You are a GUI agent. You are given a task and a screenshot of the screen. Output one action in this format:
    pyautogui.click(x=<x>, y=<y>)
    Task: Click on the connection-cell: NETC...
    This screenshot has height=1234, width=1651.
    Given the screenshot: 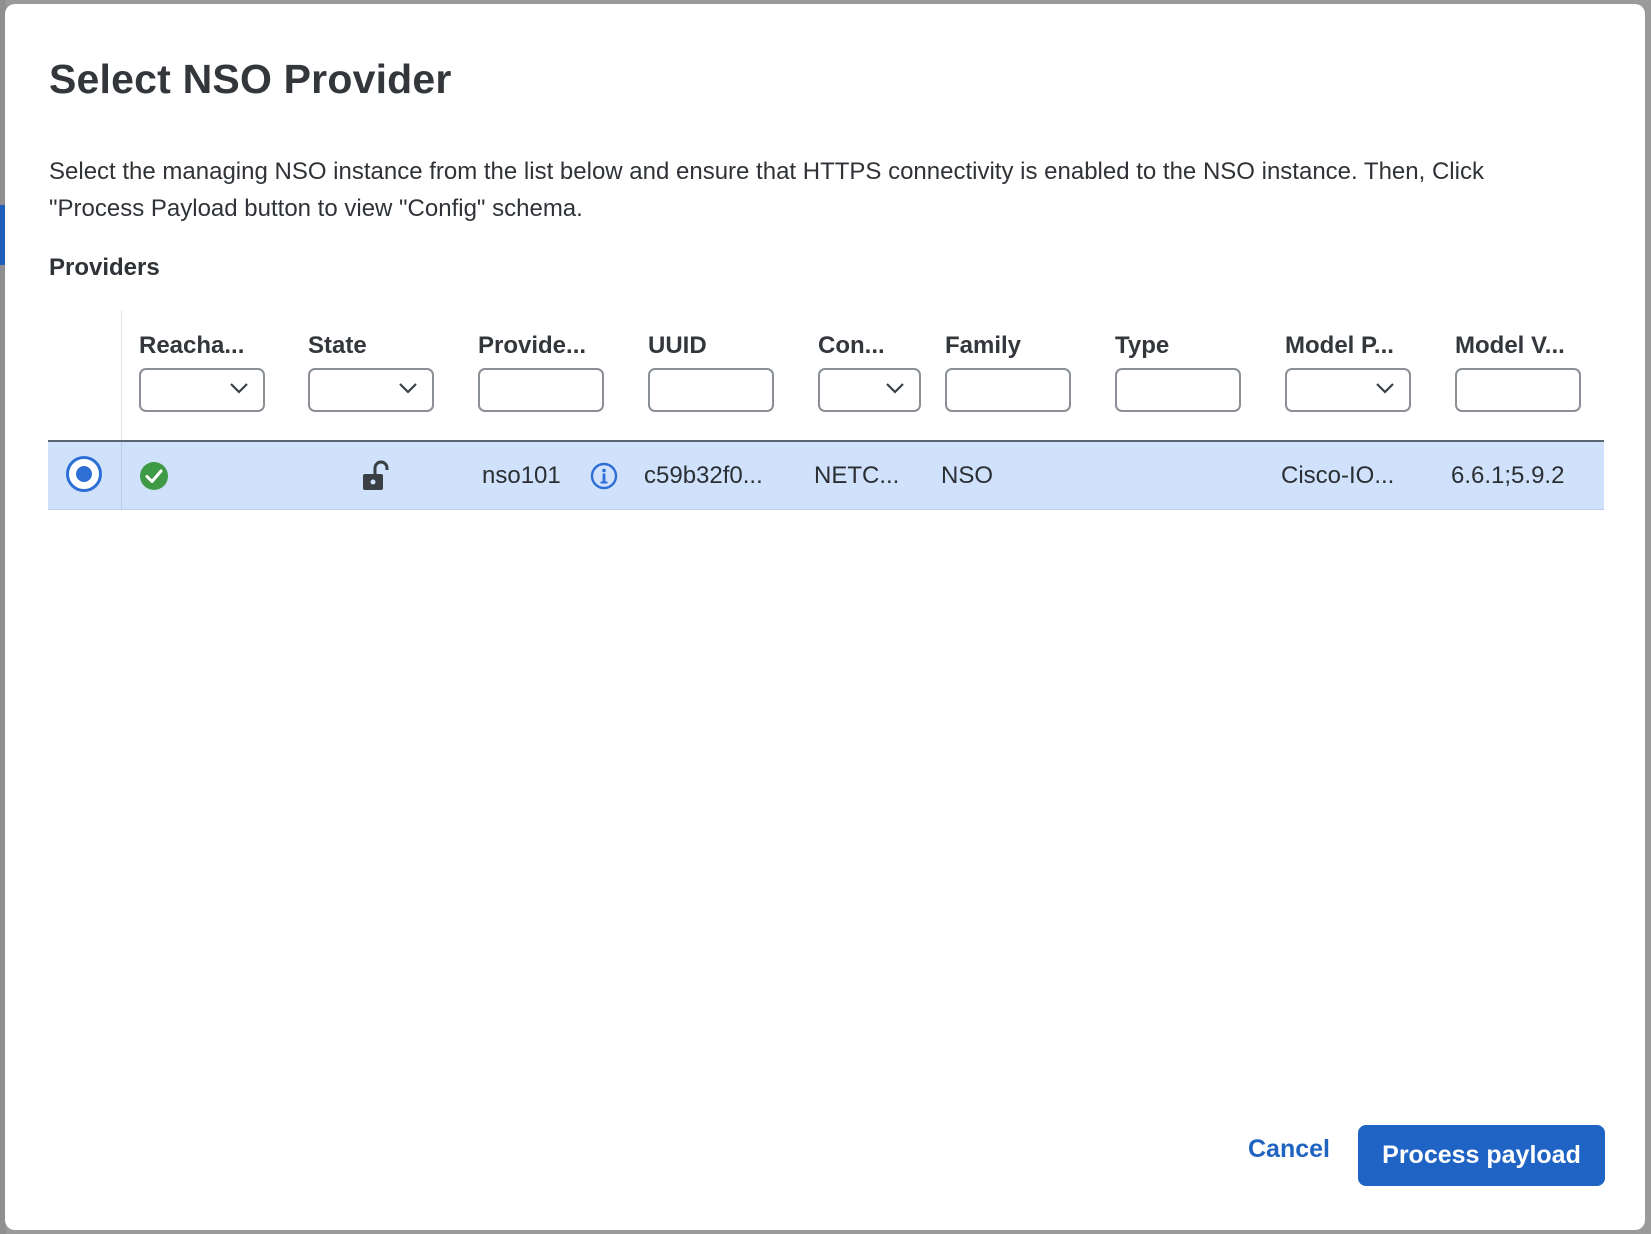 What is the action you would take?
    pyautogui.click(x=857, y=475)
    